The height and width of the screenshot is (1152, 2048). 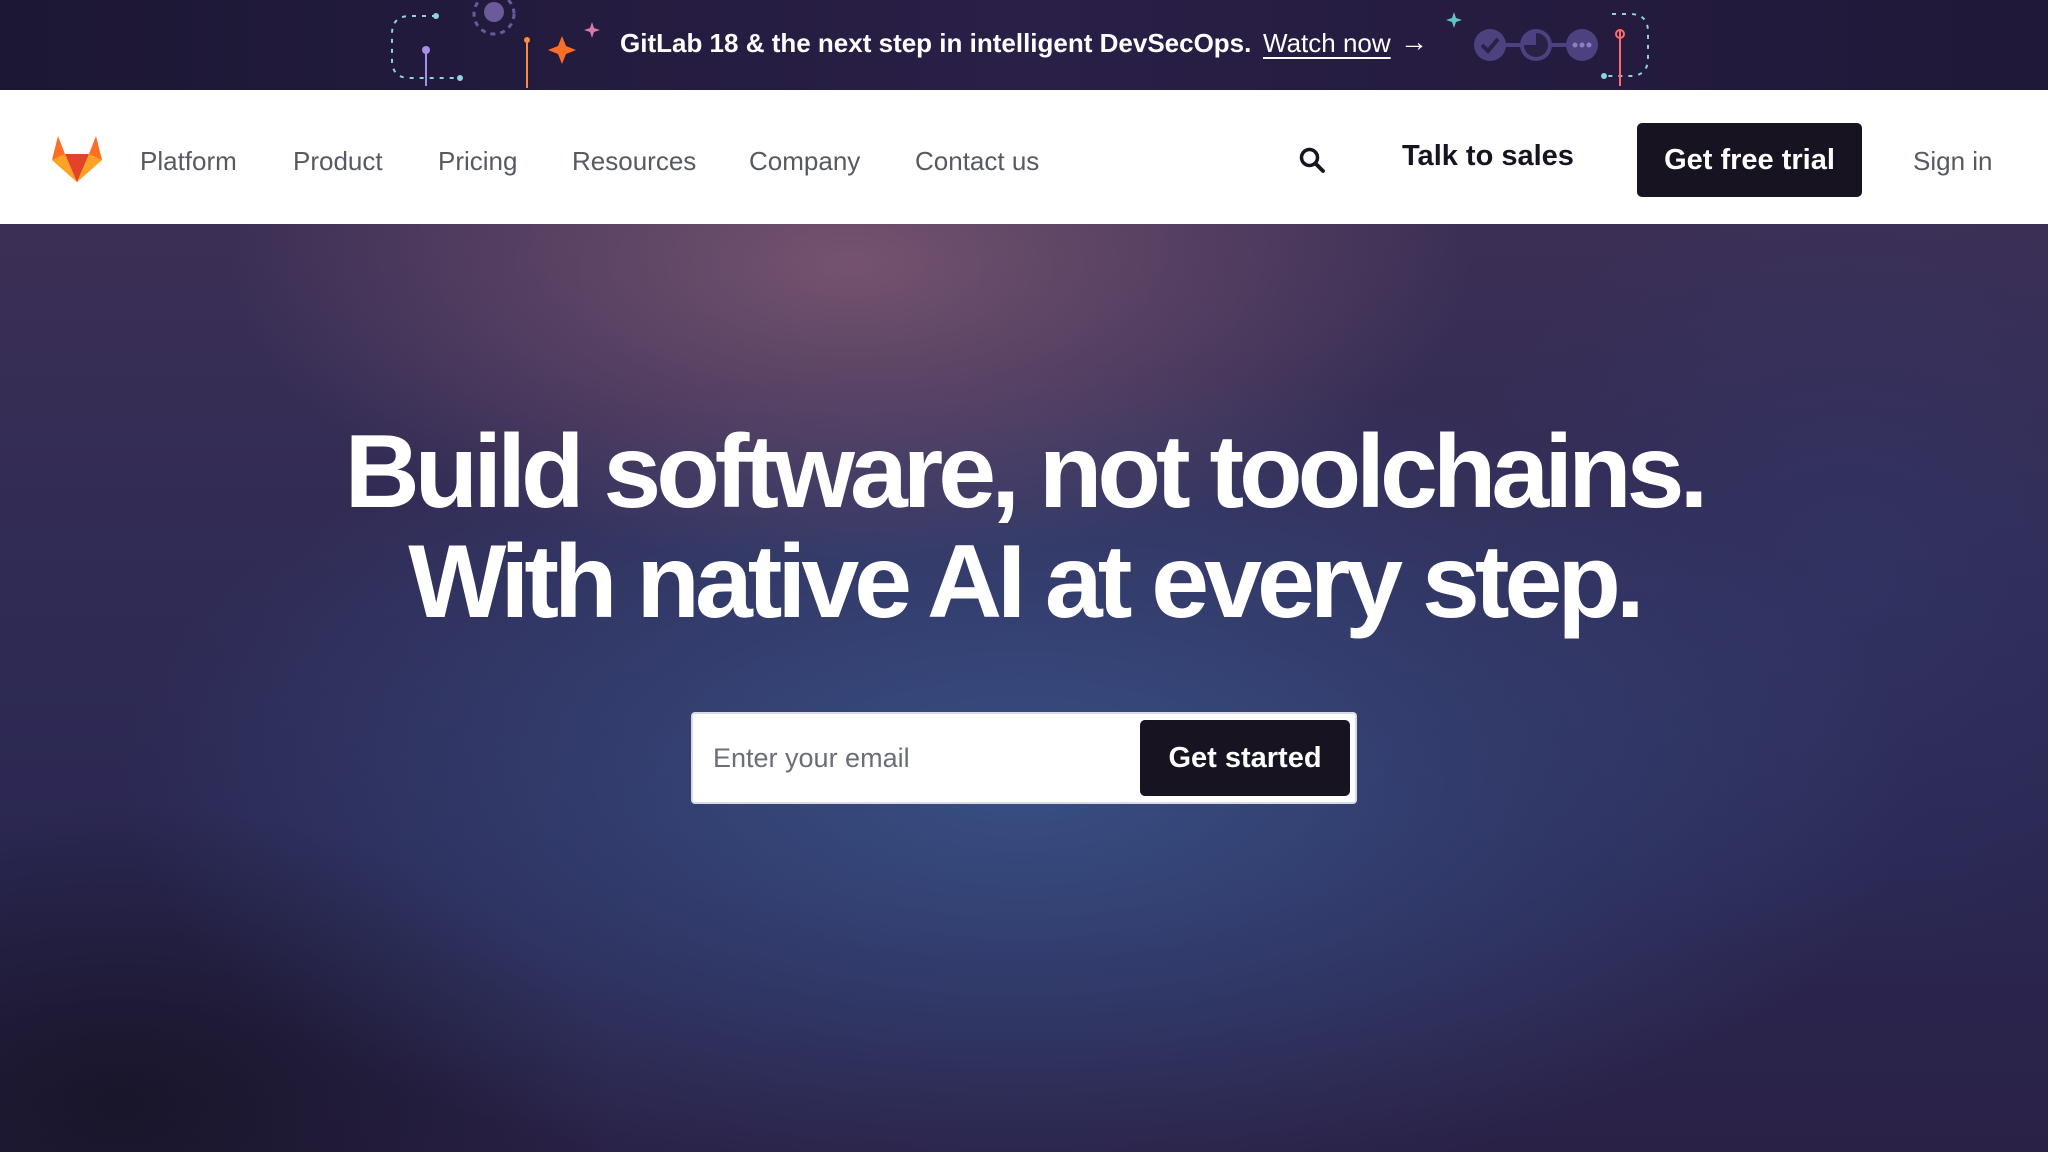 I want to click on nav-item-company: Company, so click(x=804, y=161).